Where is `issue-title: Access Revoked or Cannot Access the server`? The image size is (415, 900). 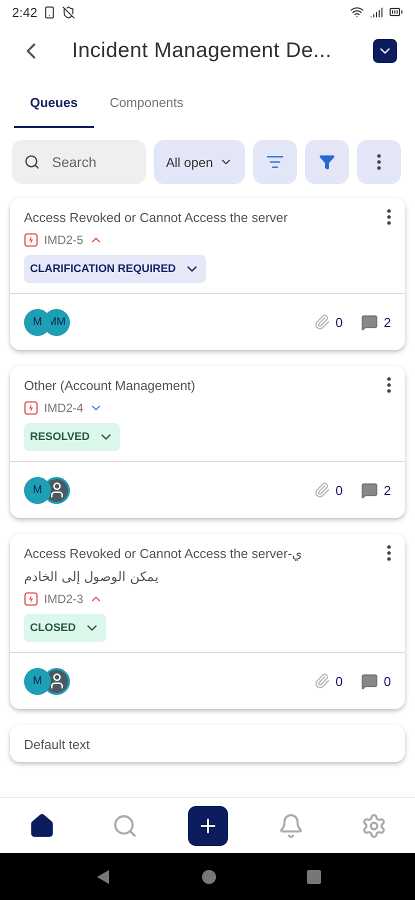
issue-title: Access Revoked or Cannot Access the server is located at coordinates (156, 217).